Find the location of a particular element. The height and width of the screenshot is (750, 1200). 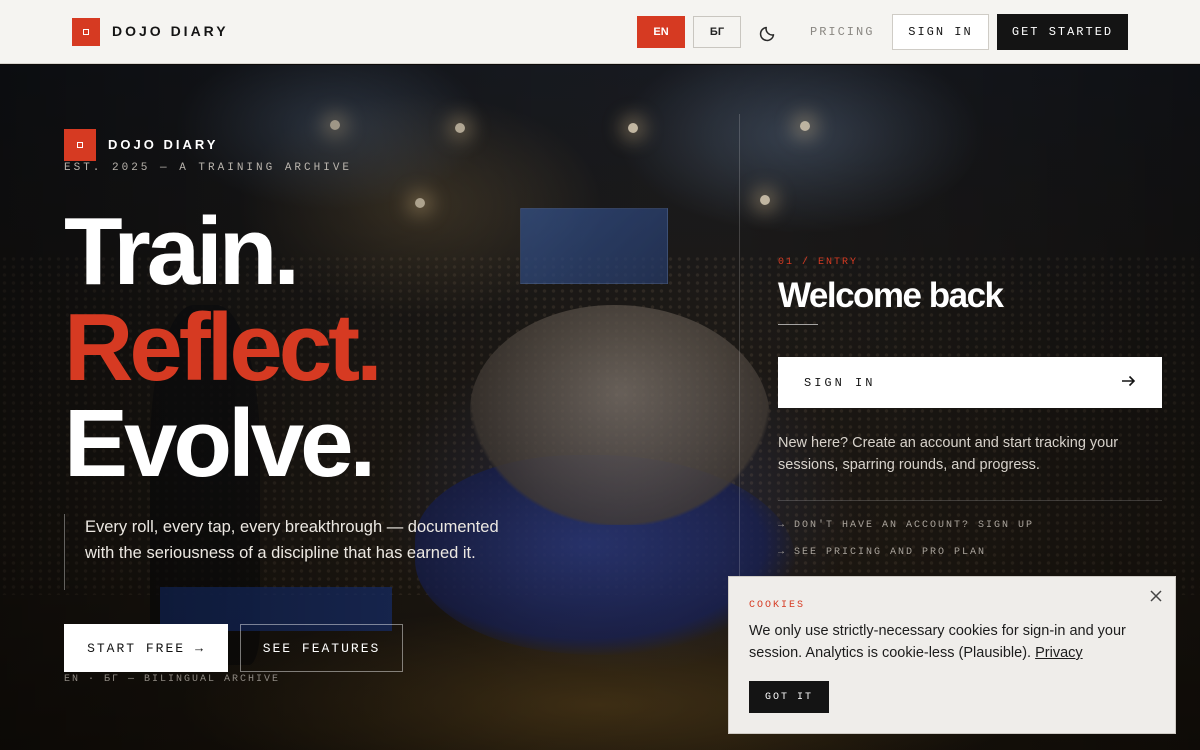

signup-link: → DON'T HAVE AN ACCOUNT? SIGN UP is located at coordinates (906, 525).